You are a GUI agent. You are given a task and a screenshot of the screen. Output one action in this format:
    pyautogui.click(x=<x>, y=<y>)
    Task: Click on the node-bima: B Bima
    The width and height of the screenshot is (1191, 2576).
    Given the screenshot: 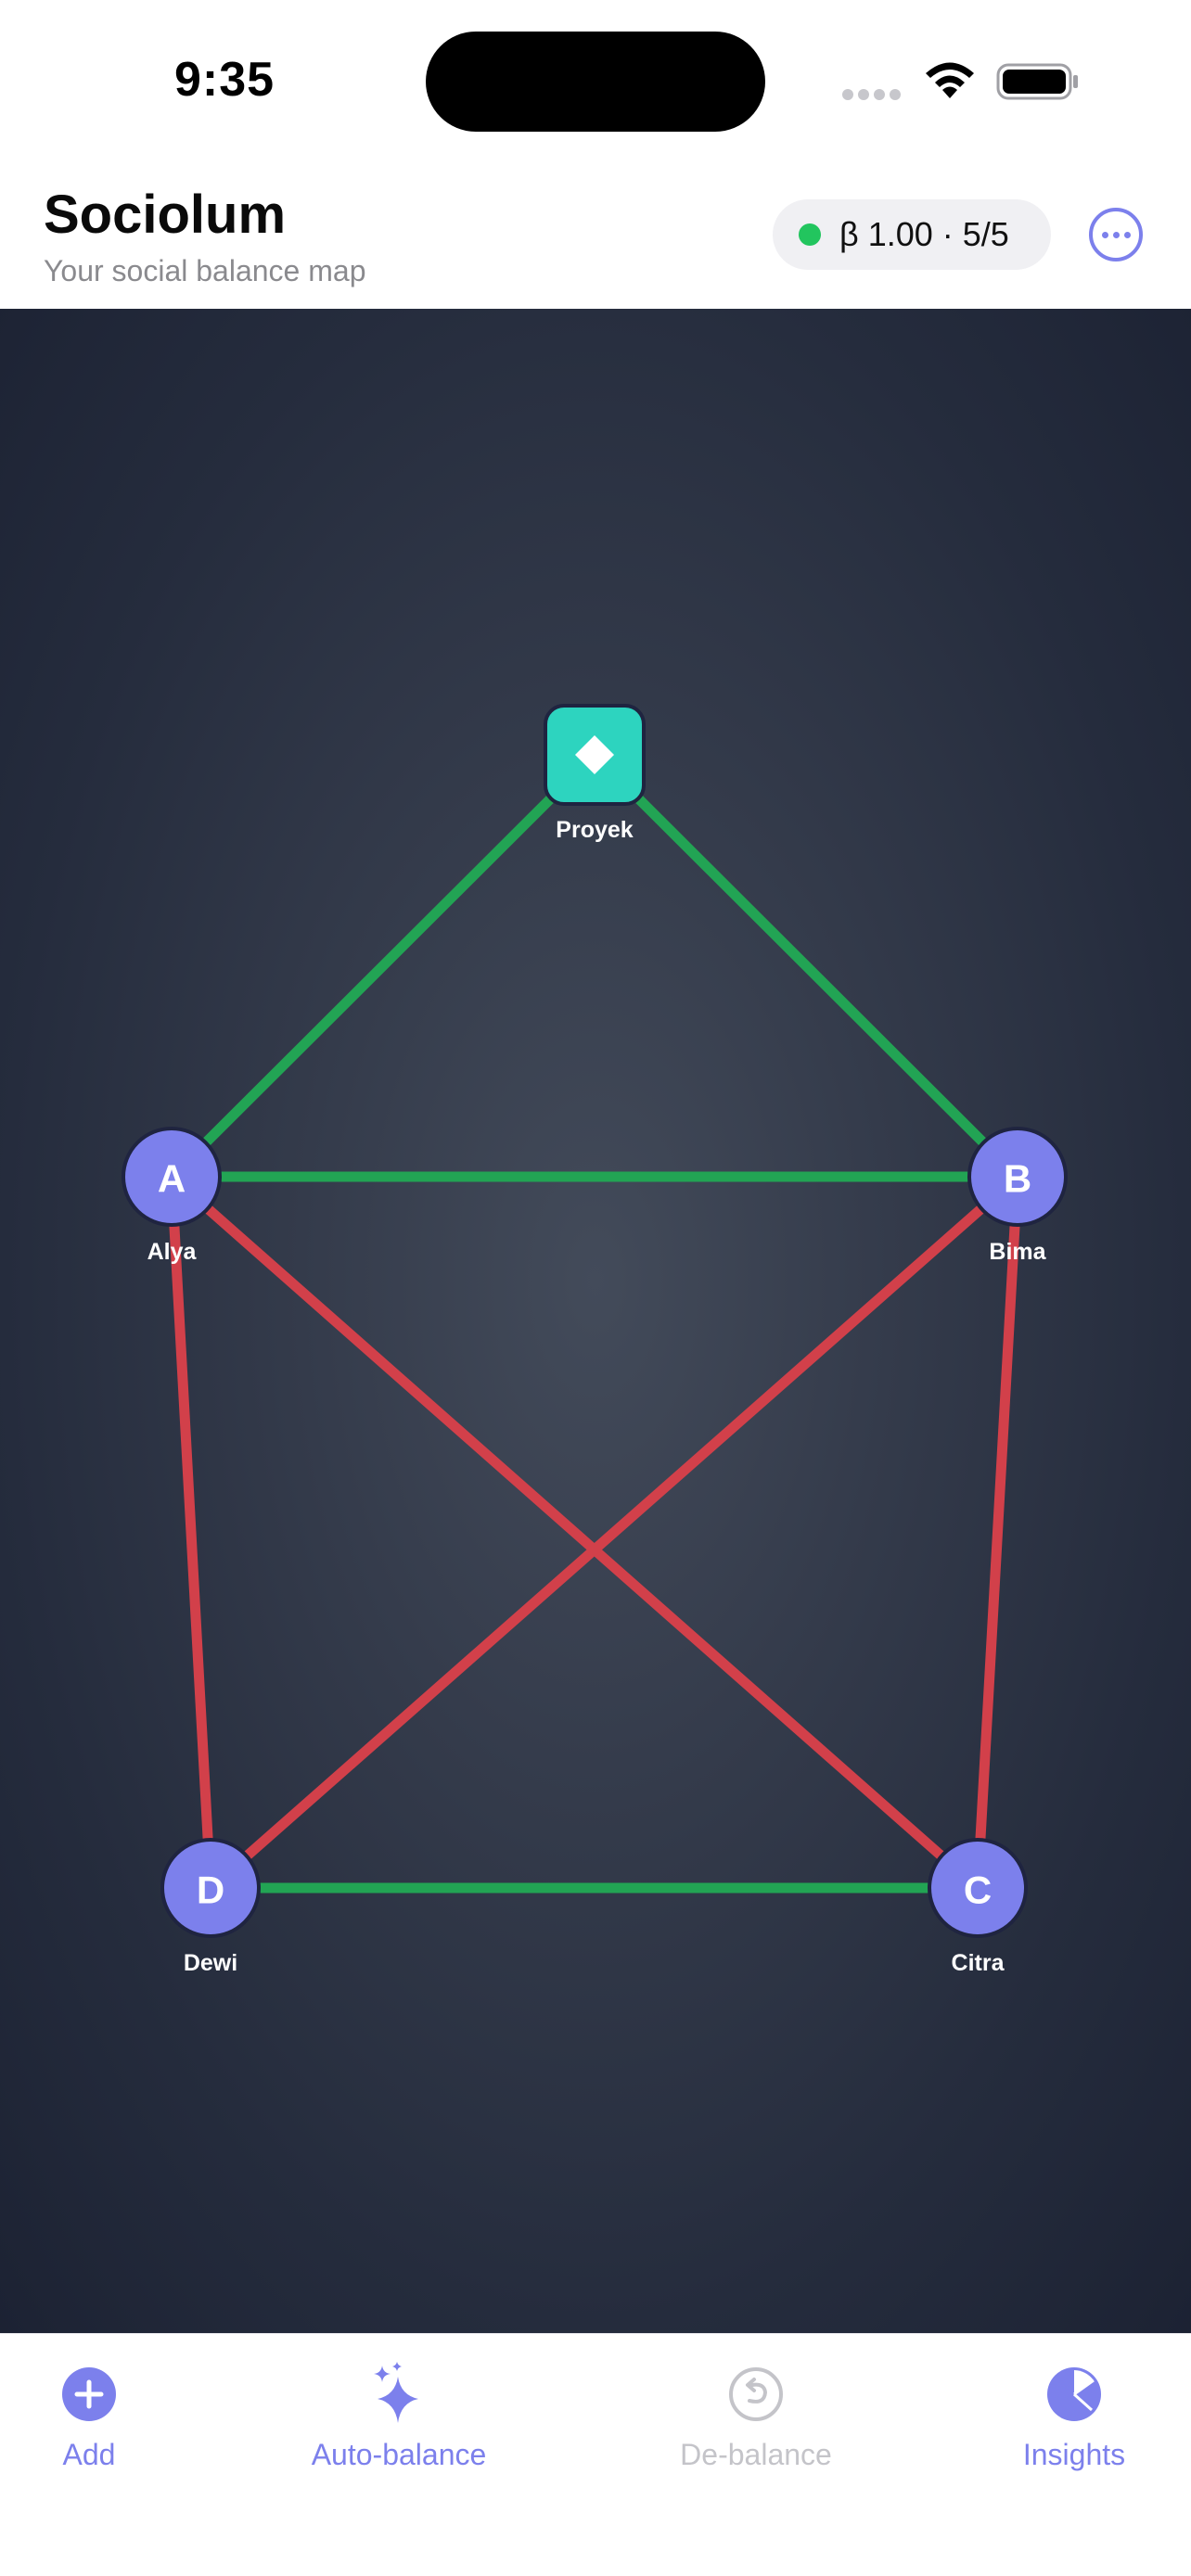 What is the action you would take?
    pyautogui.click(x=1018, y=1196)
    